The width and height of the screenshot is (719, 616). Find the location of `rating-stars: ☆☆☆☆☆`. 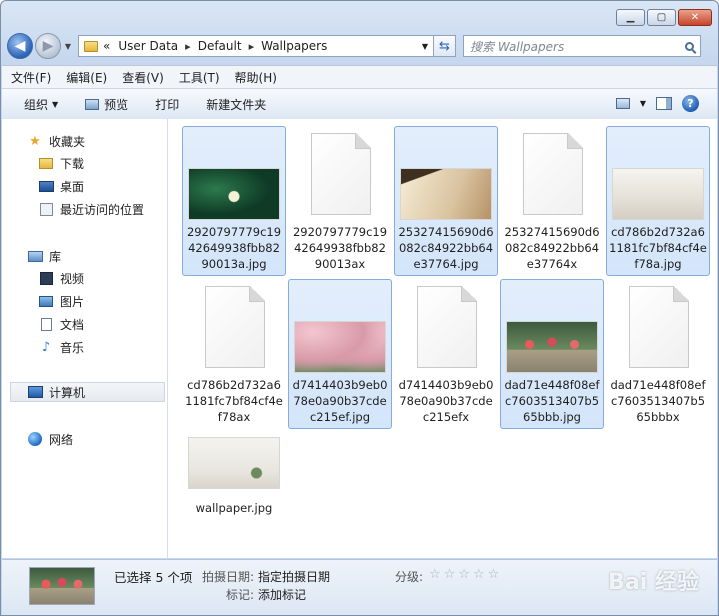

rating-stars: ☆☆☆☆☆ is located at coordinates (465, 574).